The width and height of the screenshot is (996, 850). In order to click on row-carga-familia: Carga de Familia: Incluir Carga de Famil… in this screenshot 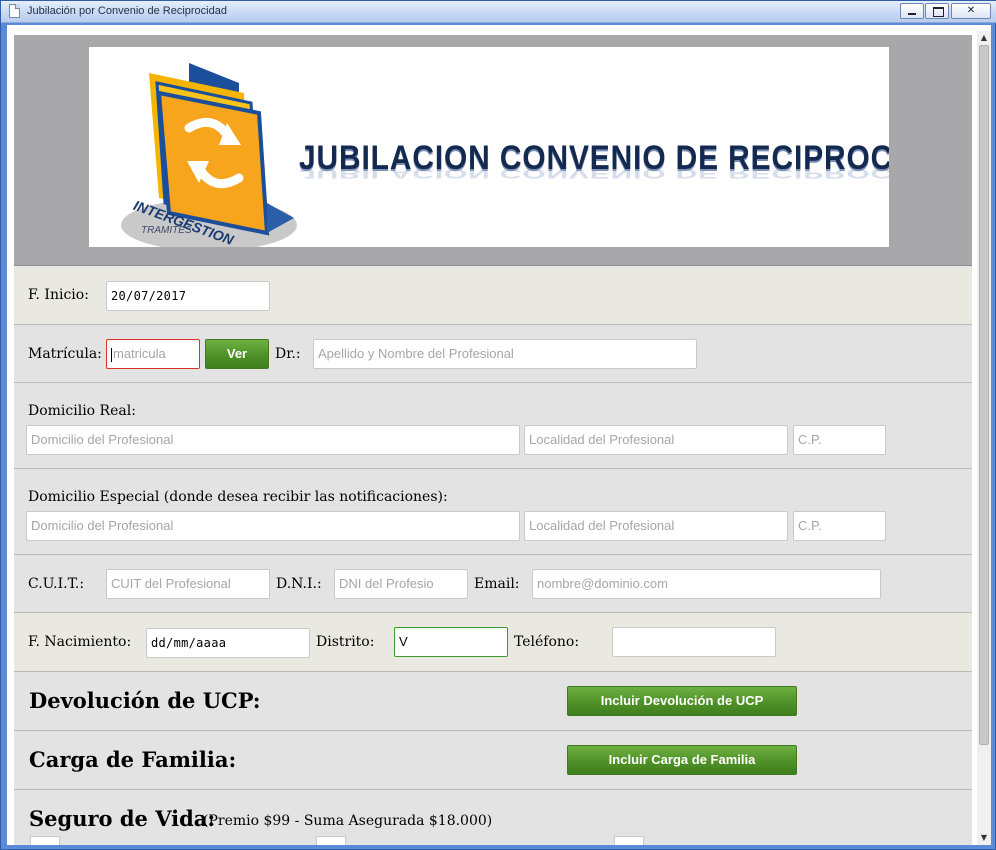, I will do `click(493, 760)`.